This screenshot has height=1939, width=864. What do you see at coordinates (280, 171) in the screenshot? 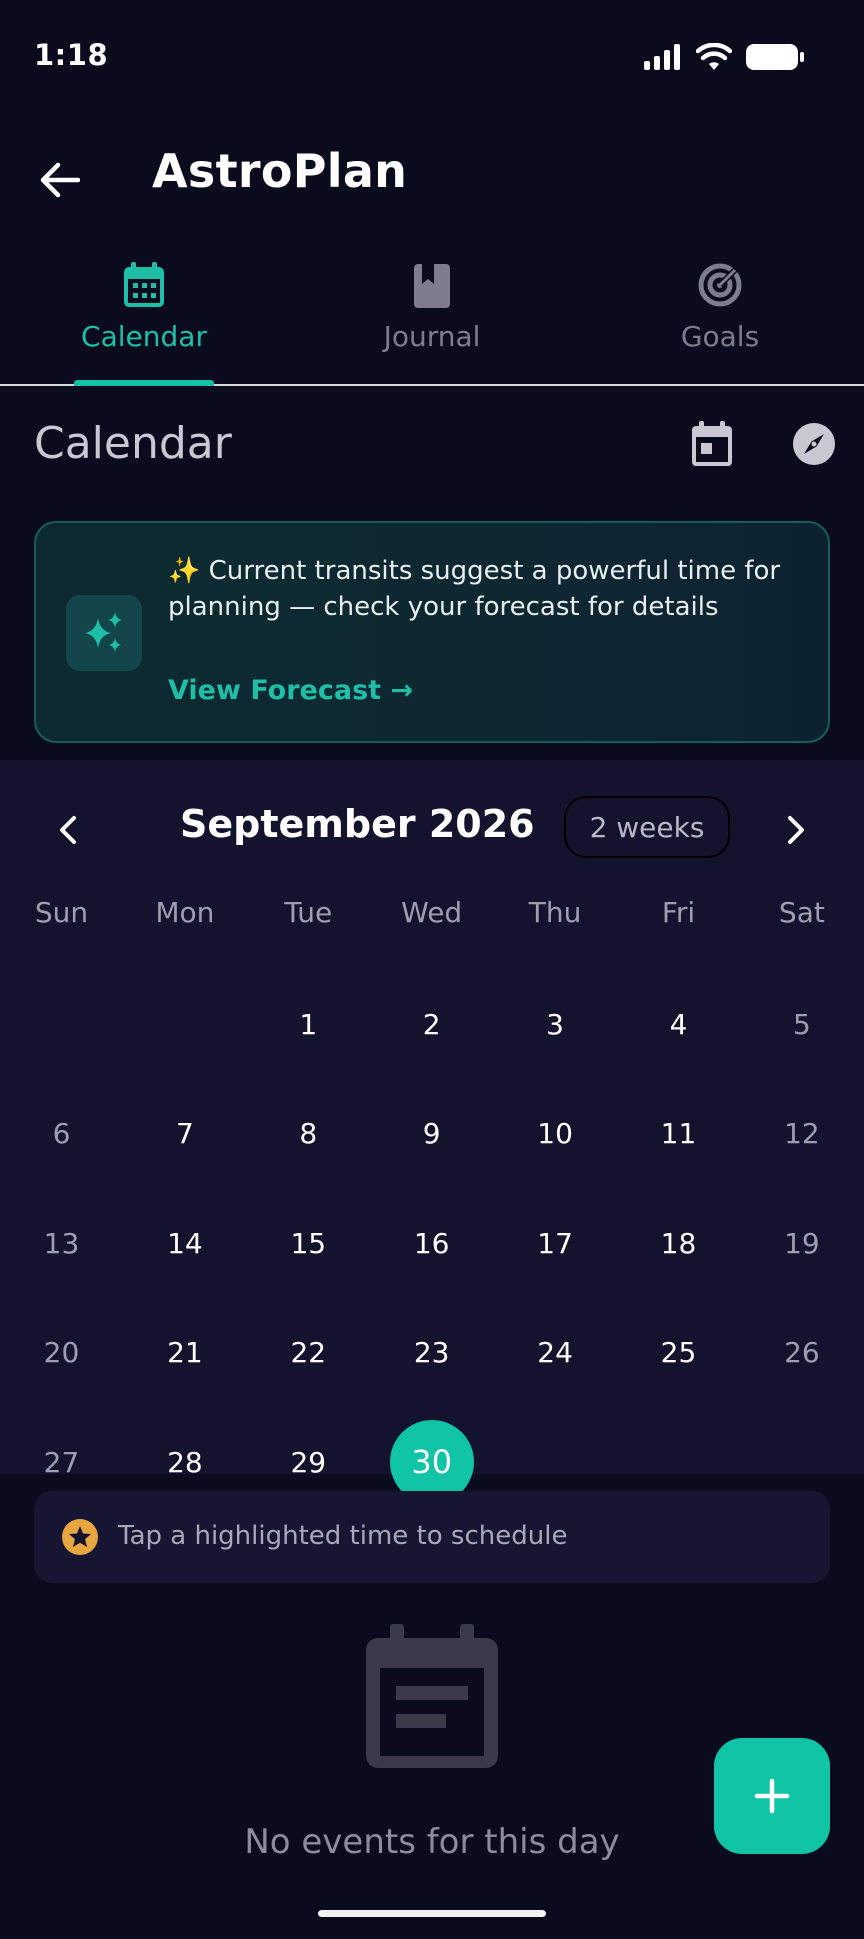
I see `app-title: AstroPlan` at bounding box center [280, 171].